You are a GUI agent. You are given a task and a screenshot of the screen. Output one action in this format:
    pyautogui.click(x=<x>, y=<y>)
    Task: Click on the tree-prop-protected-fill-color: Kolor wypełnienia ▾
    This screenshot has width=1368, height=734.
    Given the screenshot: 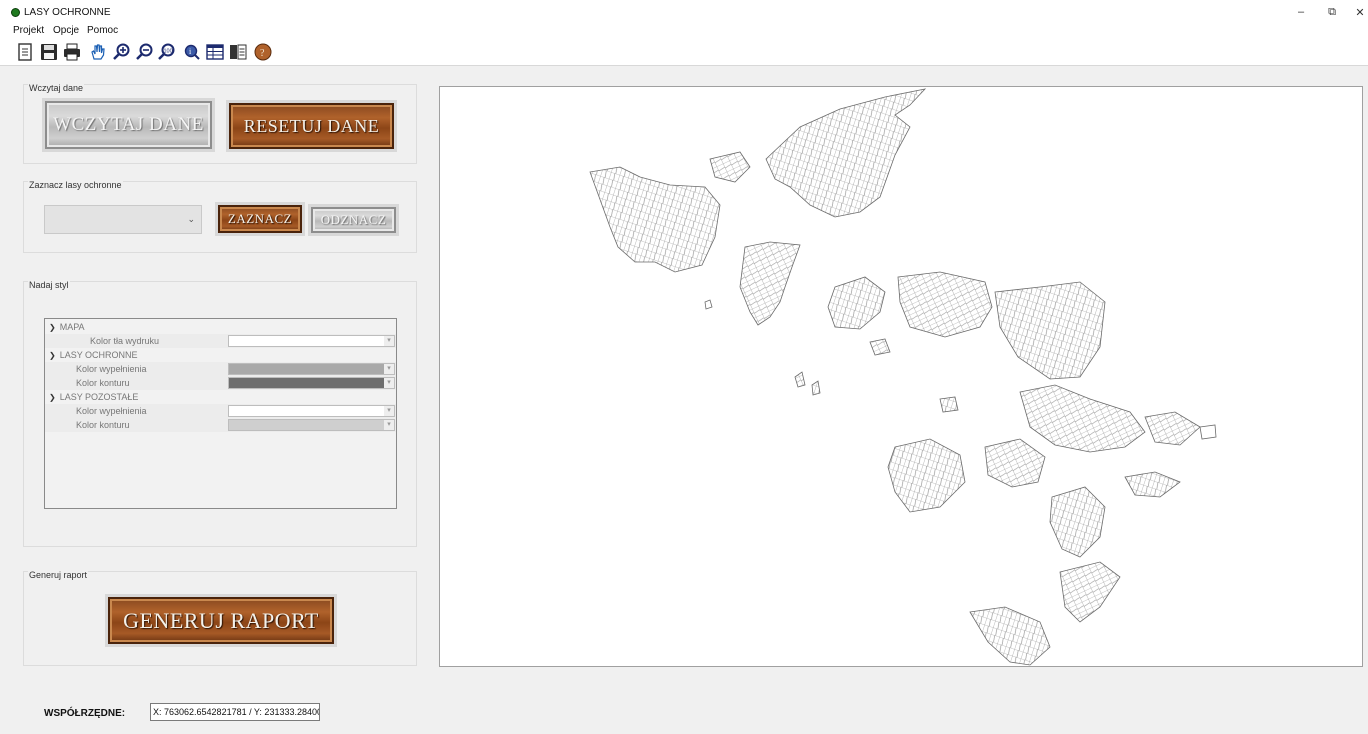 What is the action you would take?
    pyautogui.click(x=220, y=369)
    